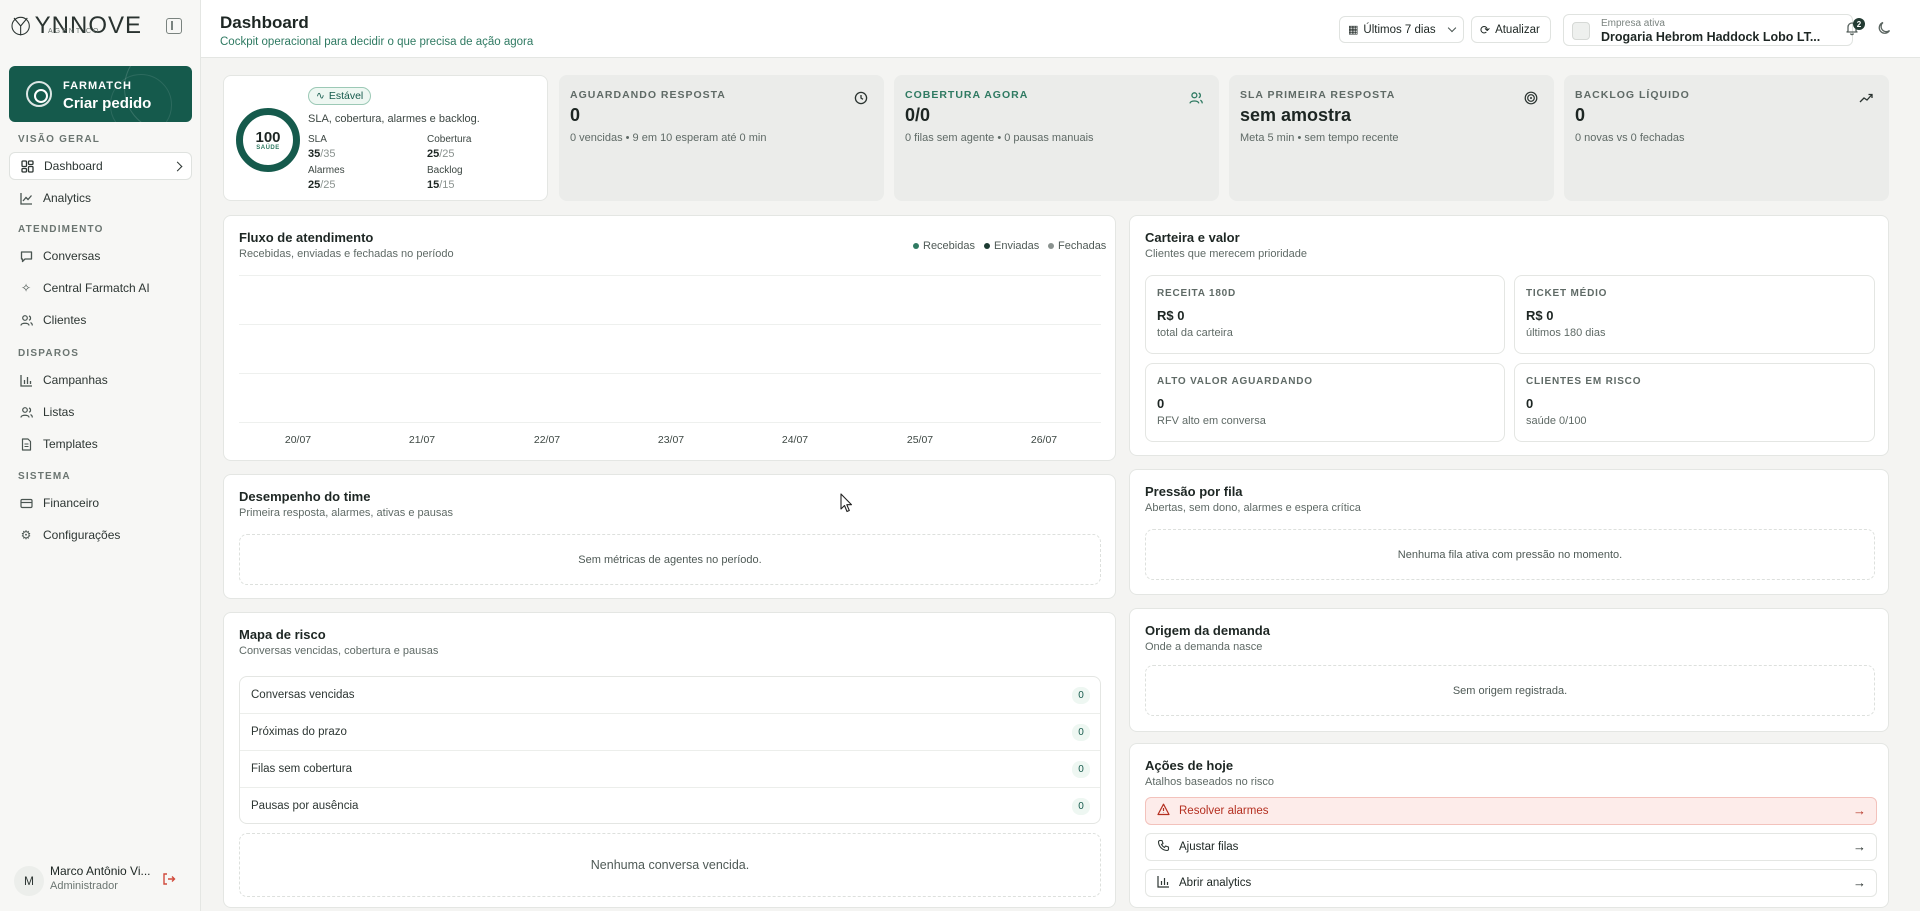 The width and height of the screenshot is (1920, 911). I want to click on wallet-at-risk-cell: CLIENTES EM RISCO 0 saúde 0/100, so click(1694, 402).